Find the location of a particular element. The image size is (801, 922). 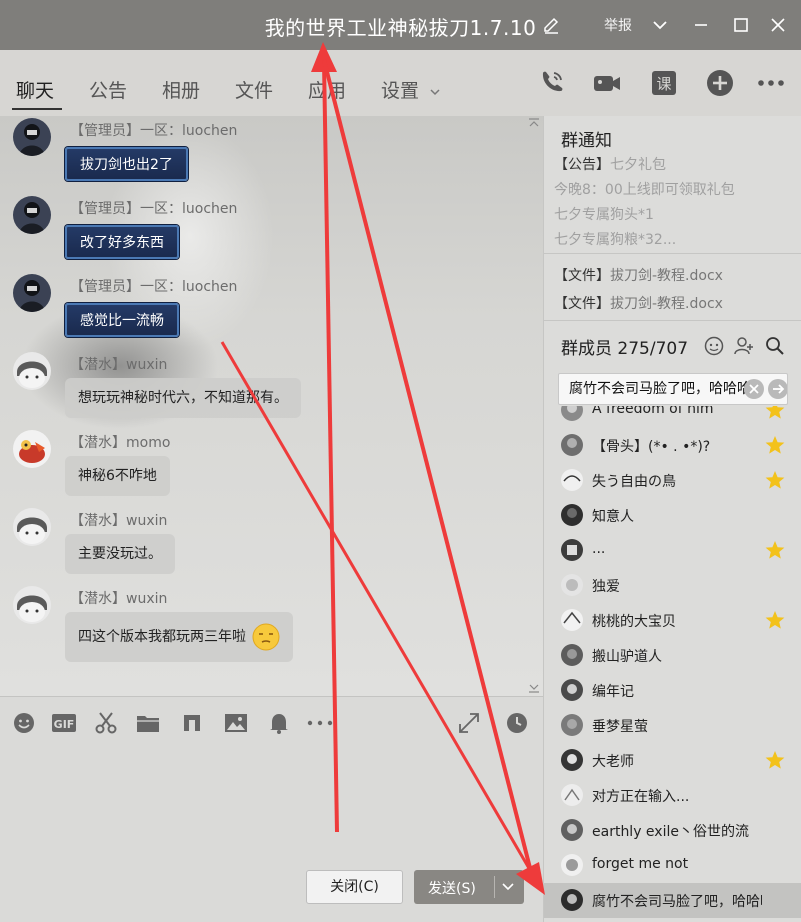

notice-announcement: 【公告】七夕礼包 is located at coordinates (610, 164).